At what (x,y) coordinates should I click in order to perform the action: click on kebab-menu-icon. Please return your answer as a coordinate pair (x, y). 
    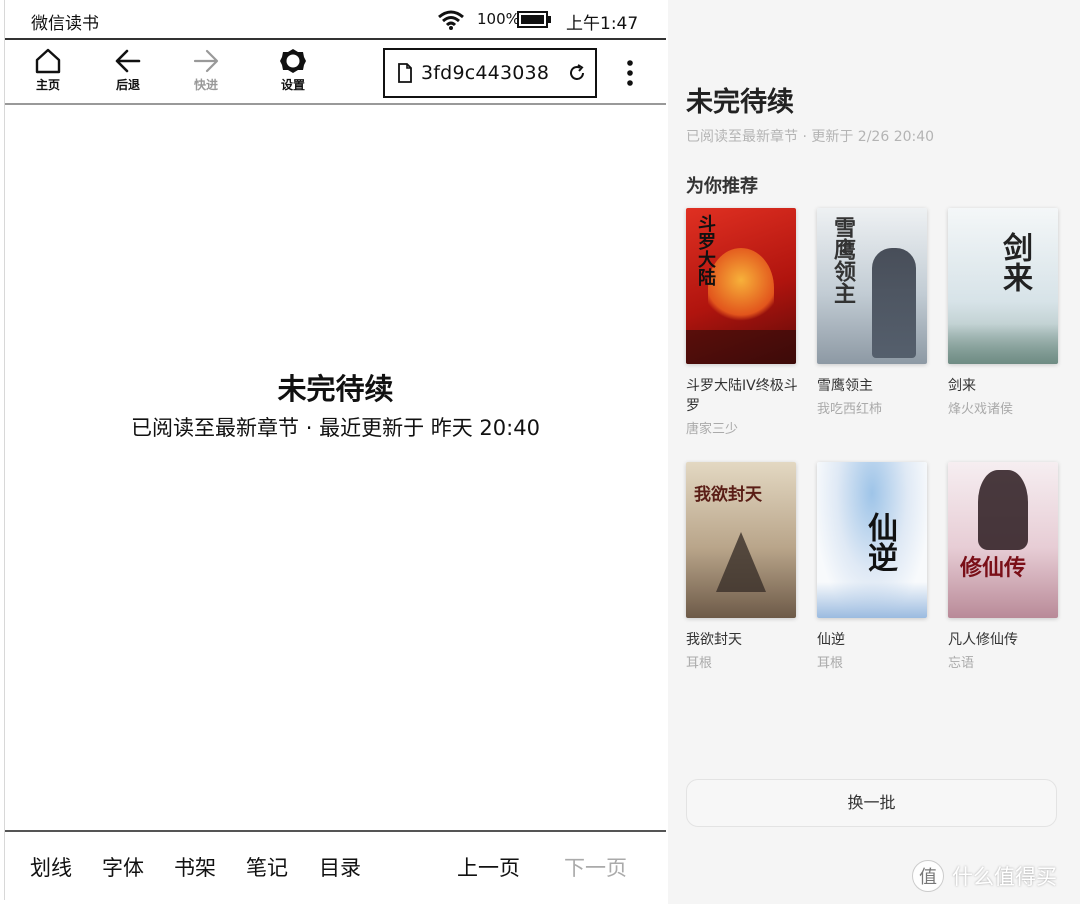
    Looking at the image, I should click on (630, 73).